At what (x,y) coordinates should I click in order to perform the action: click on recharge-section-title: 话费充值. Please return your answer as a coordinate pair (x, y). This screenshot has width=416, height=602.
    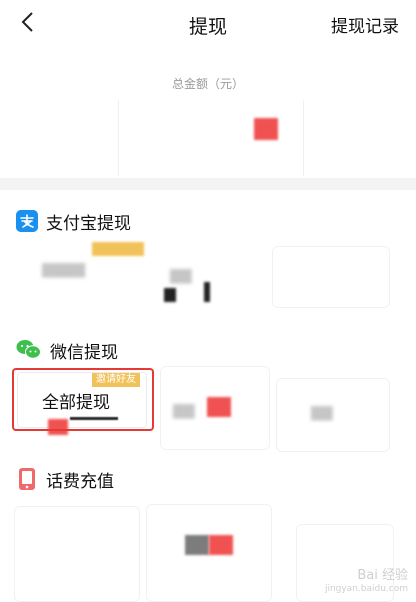
    Looking at the image, I should click on (80, 481).